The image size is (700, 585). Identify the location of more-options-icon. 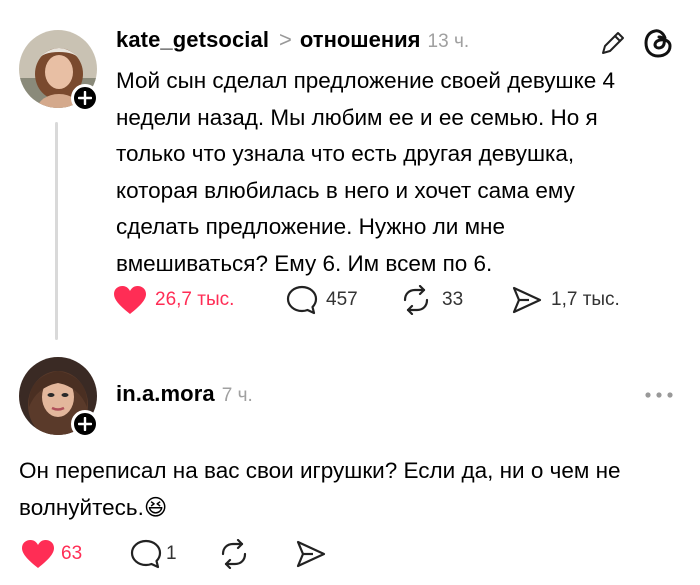
(659, 394).